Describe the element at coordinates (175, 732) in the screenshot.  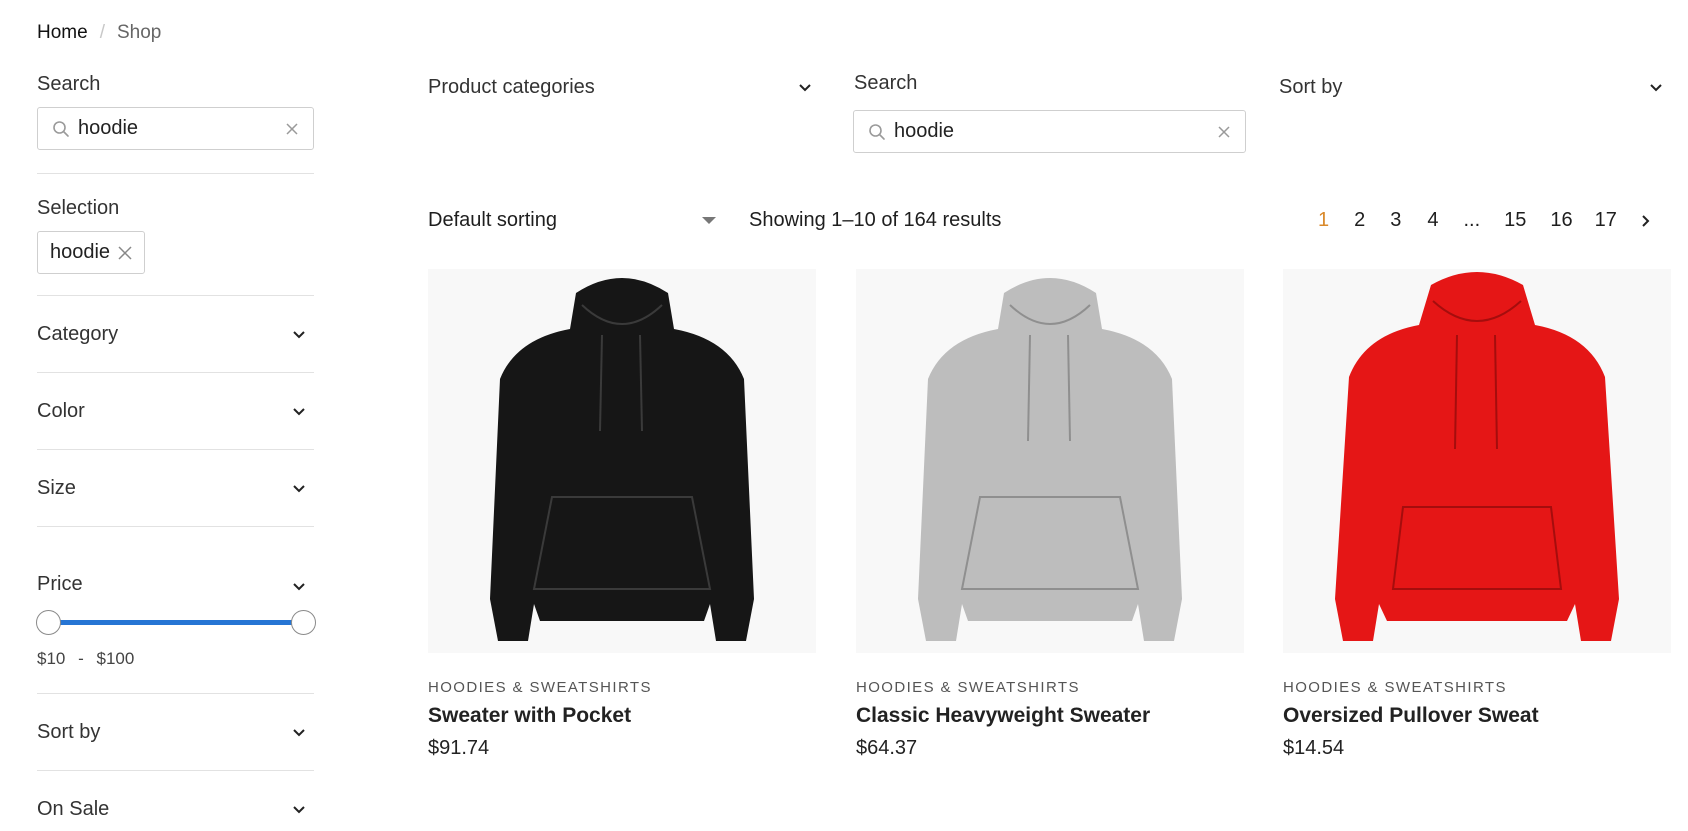
I see `filter-sort-by: Sort by` at that location.